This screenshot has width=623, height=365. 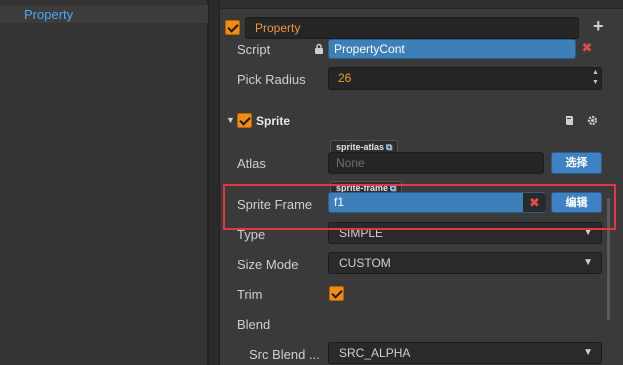 I want to click on hierarchy-node-label: Property, so click(x=48, y=14).